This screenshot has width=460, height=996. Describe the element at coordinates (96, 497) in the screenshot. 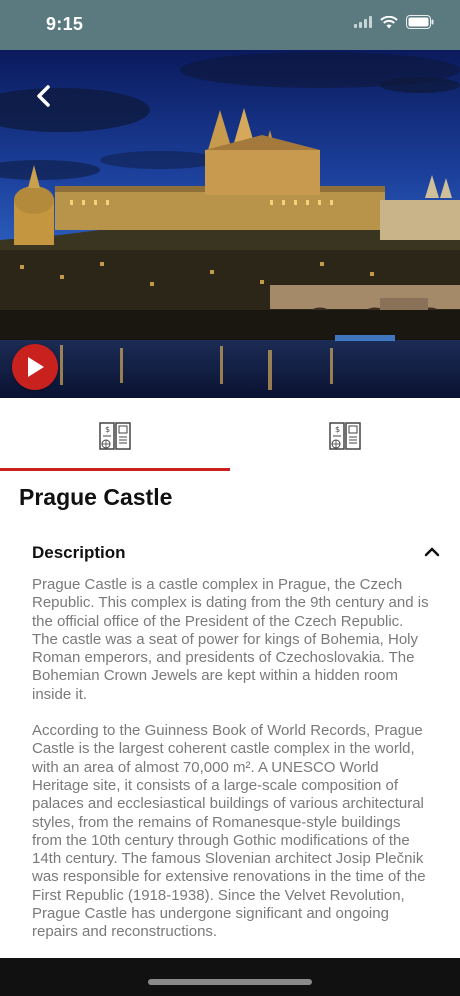

I see `page-title: Prague Castle` at that location.